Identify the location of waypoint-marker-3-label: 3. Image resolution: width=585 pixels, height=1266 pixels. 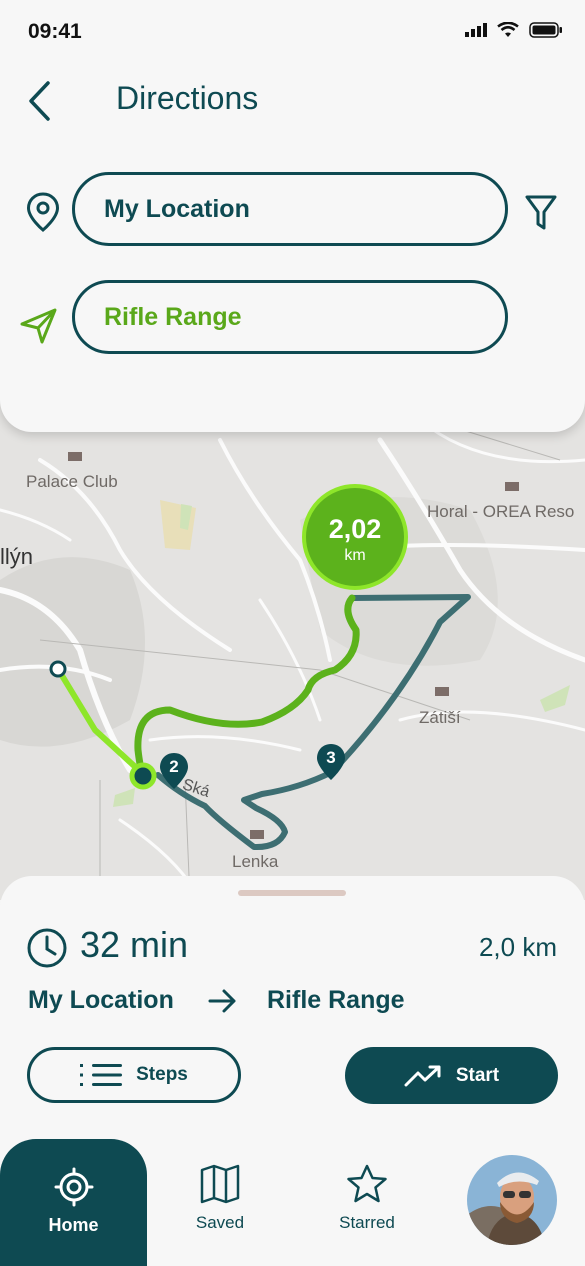
(331, 757).